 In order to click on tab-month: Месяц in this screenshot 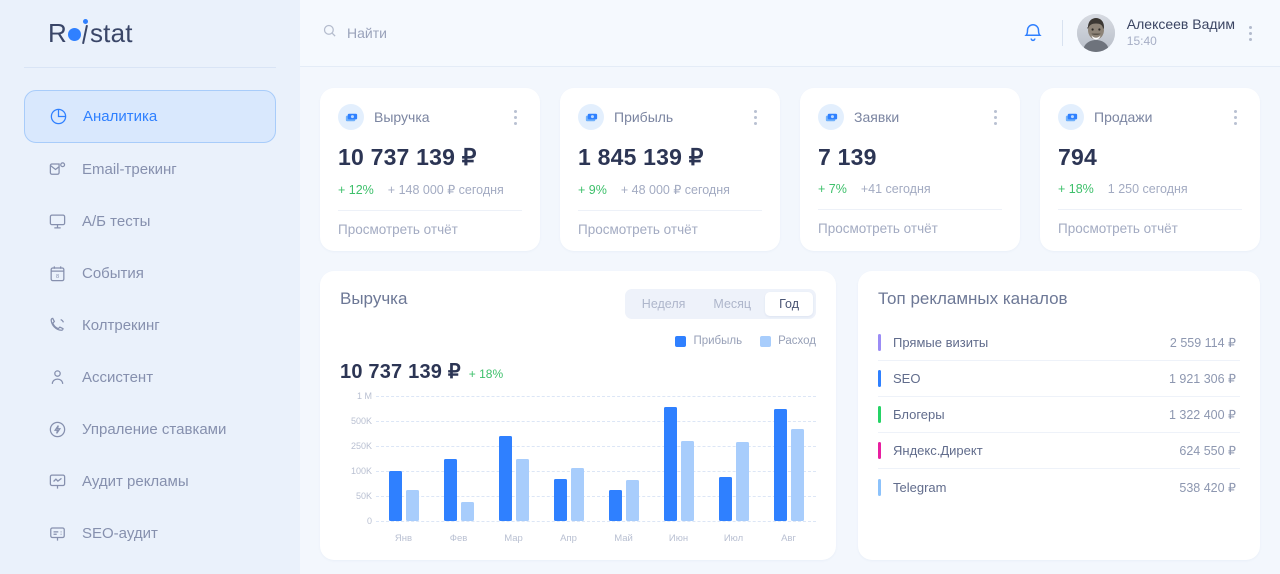, I will do `click(732, 304)`.